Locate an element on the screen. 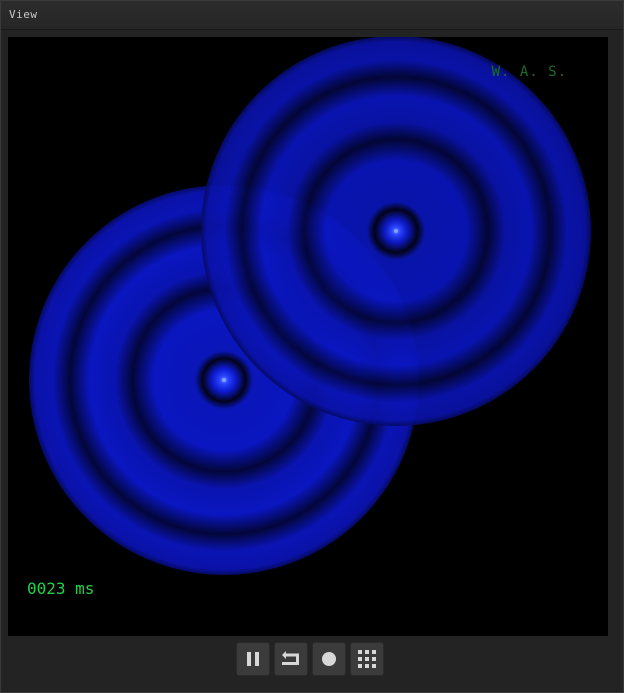  reset-button is located at coordinates (291, 659).